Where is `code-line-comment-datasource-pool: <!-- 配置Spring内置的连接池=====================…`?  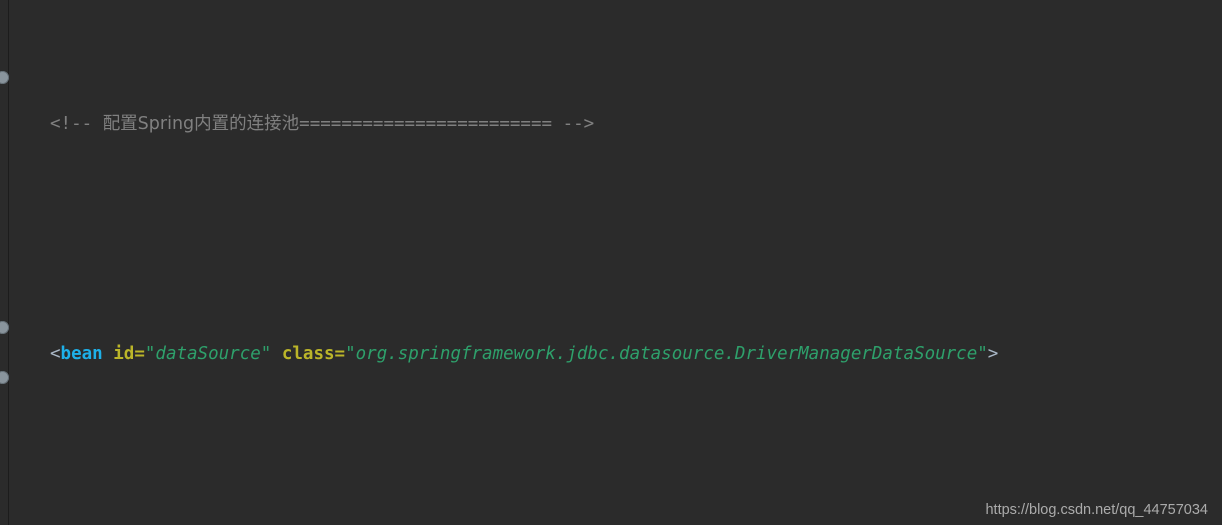
code-line-comment-datasource-pool: <!-- 配置Spring内置的连接池=====================… is located at coordinates (611, 124).